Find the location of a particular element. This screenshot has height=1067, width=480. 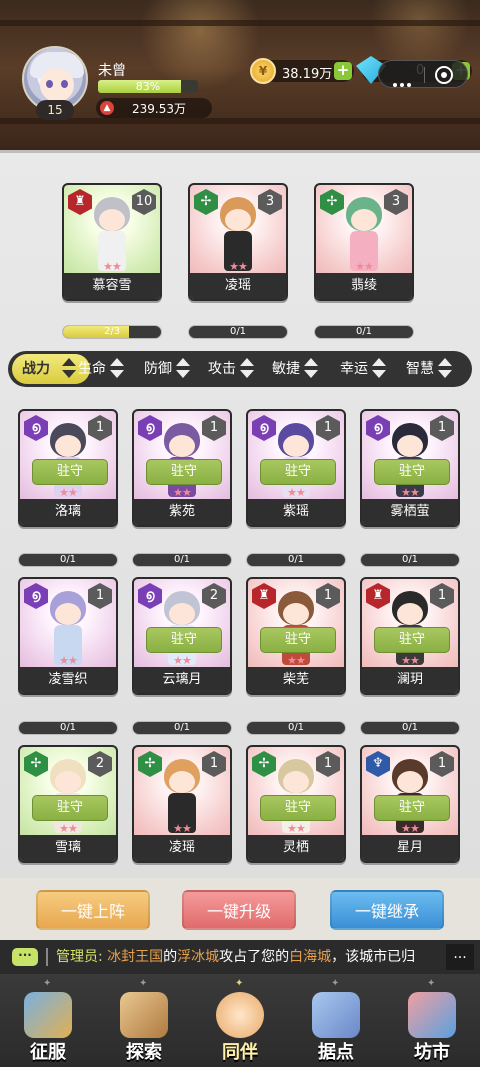

companion-card: ✢ 1 ★★ 凌瑶 is located at coordinates (182, 804).